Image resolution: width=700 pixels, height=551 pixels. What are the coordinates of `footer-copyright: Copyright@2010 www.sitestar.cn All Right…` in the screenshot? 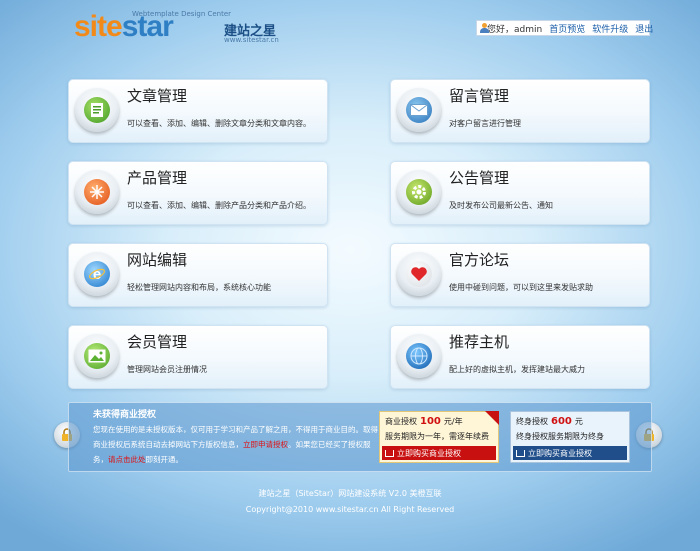 It's located at (350, 509).